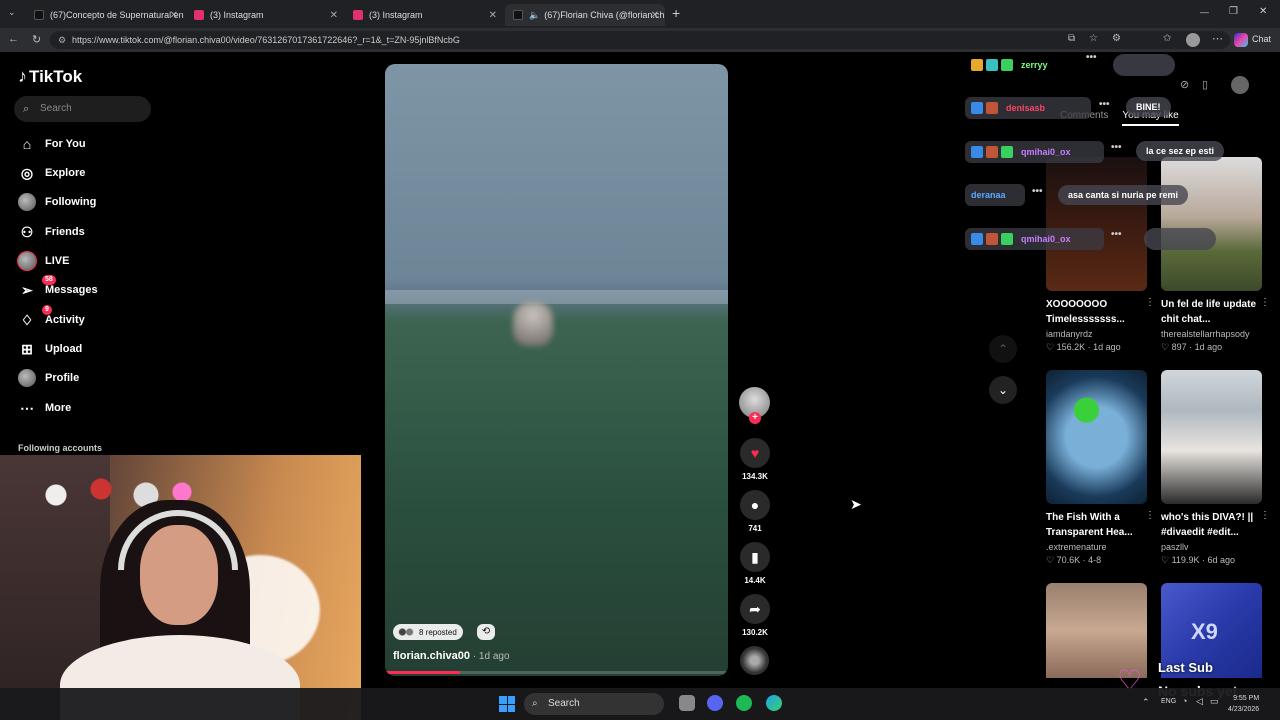  I want to click on next-video-button: ⌄, so click(1003, 390).